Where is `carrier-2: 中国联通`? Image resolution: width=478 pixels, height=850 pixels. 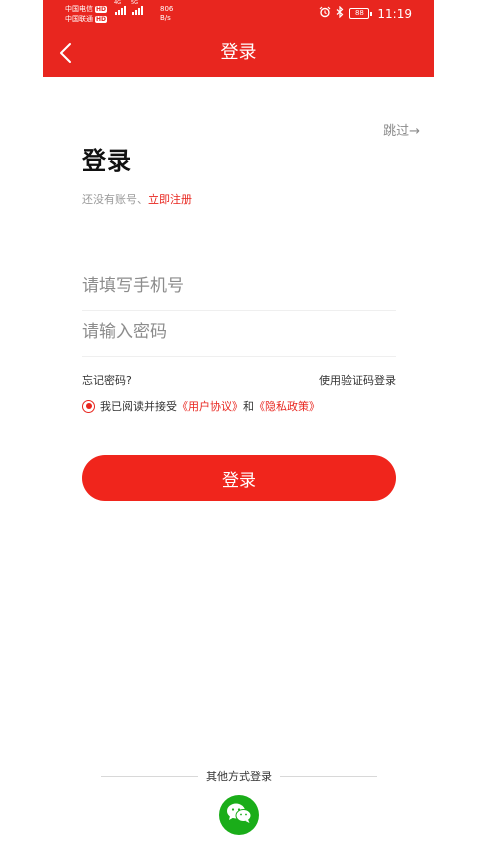 carrier-2: 中国联通 is located at coordinates (79, 19).